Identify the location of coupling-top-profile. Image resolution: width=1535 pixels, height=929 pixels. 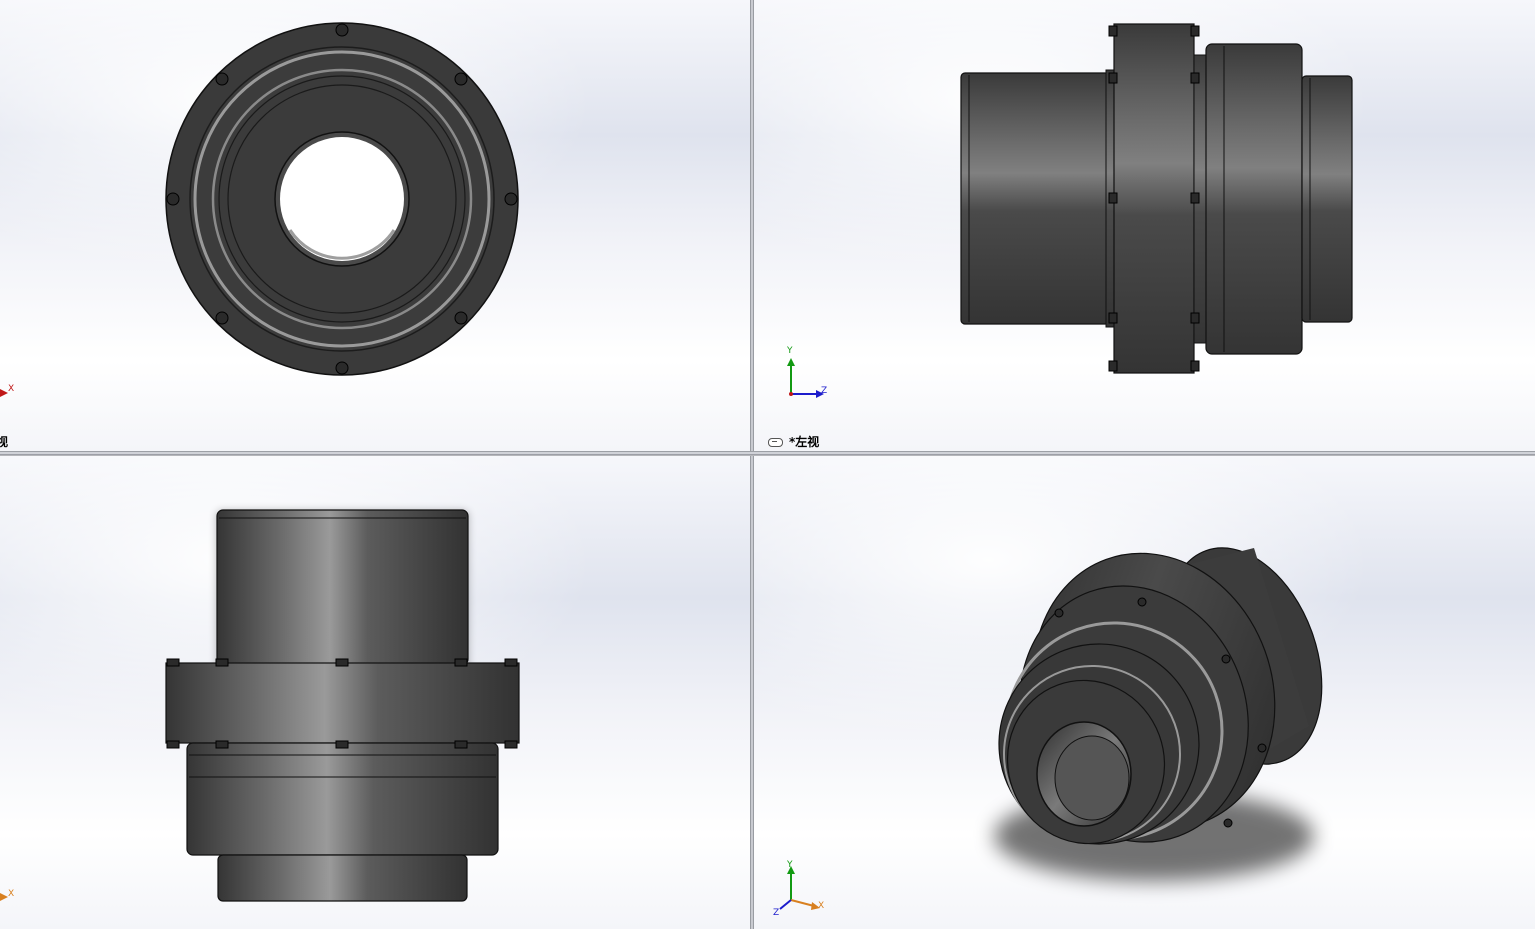
(342, 705).